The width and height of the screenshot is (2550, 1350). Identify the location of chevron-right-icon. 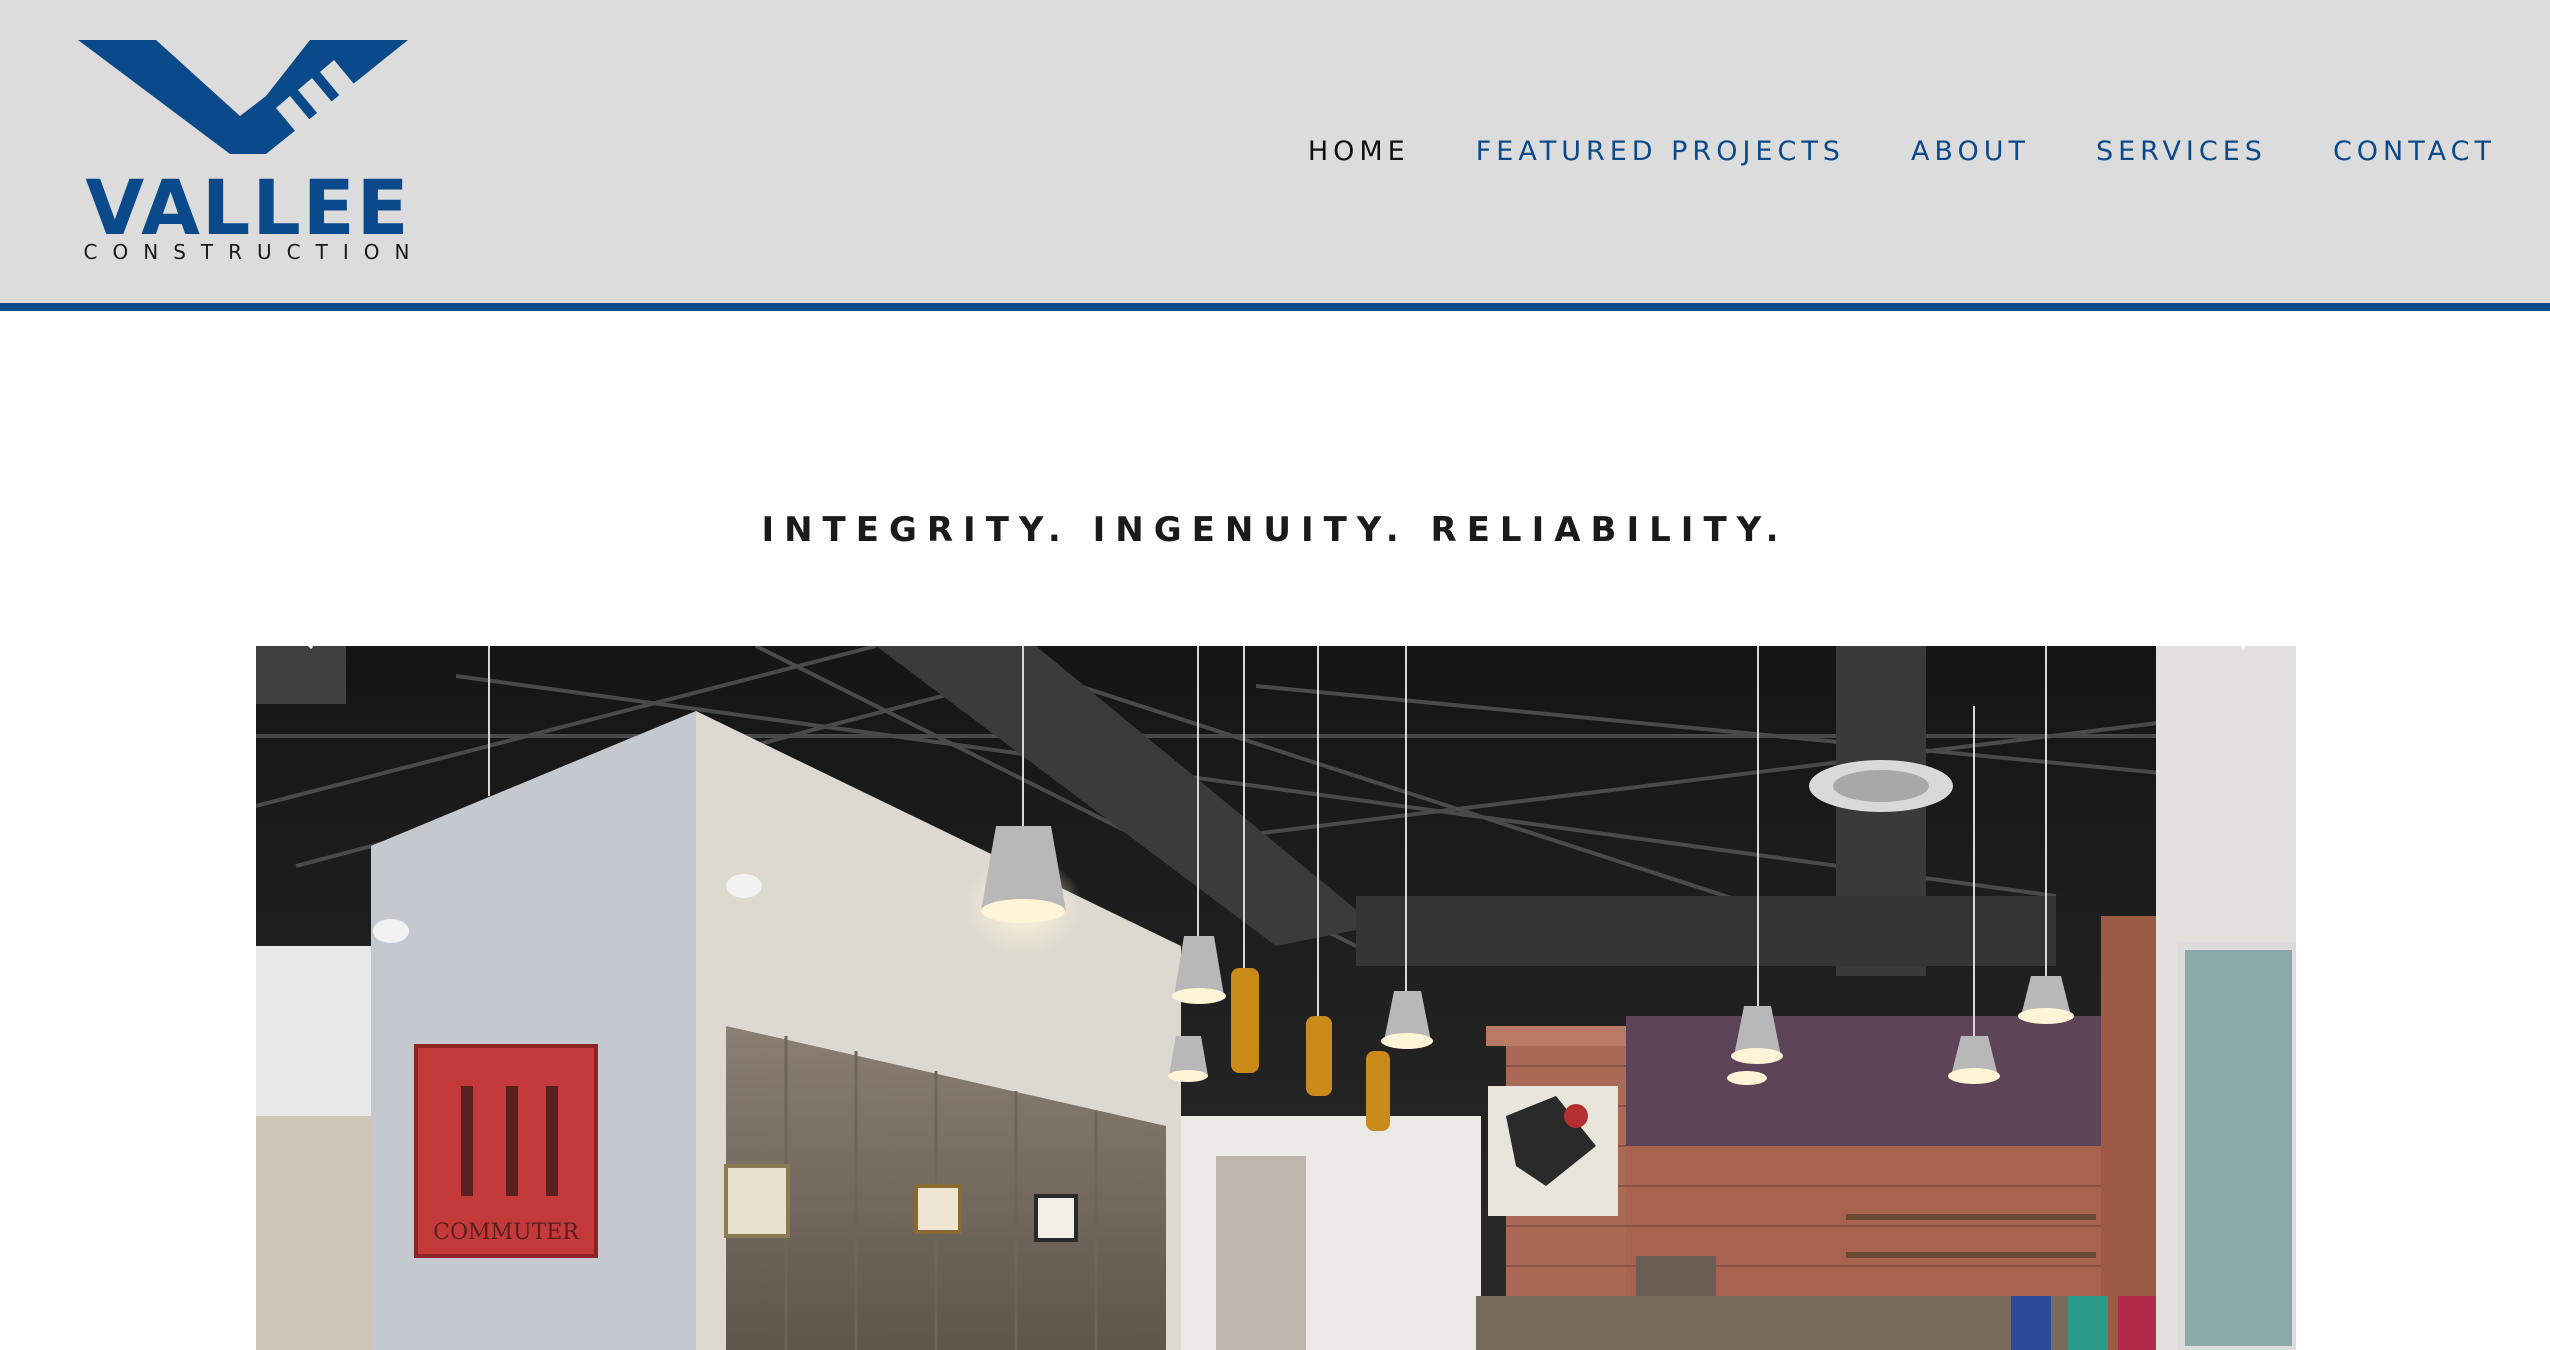
(2253, 623).